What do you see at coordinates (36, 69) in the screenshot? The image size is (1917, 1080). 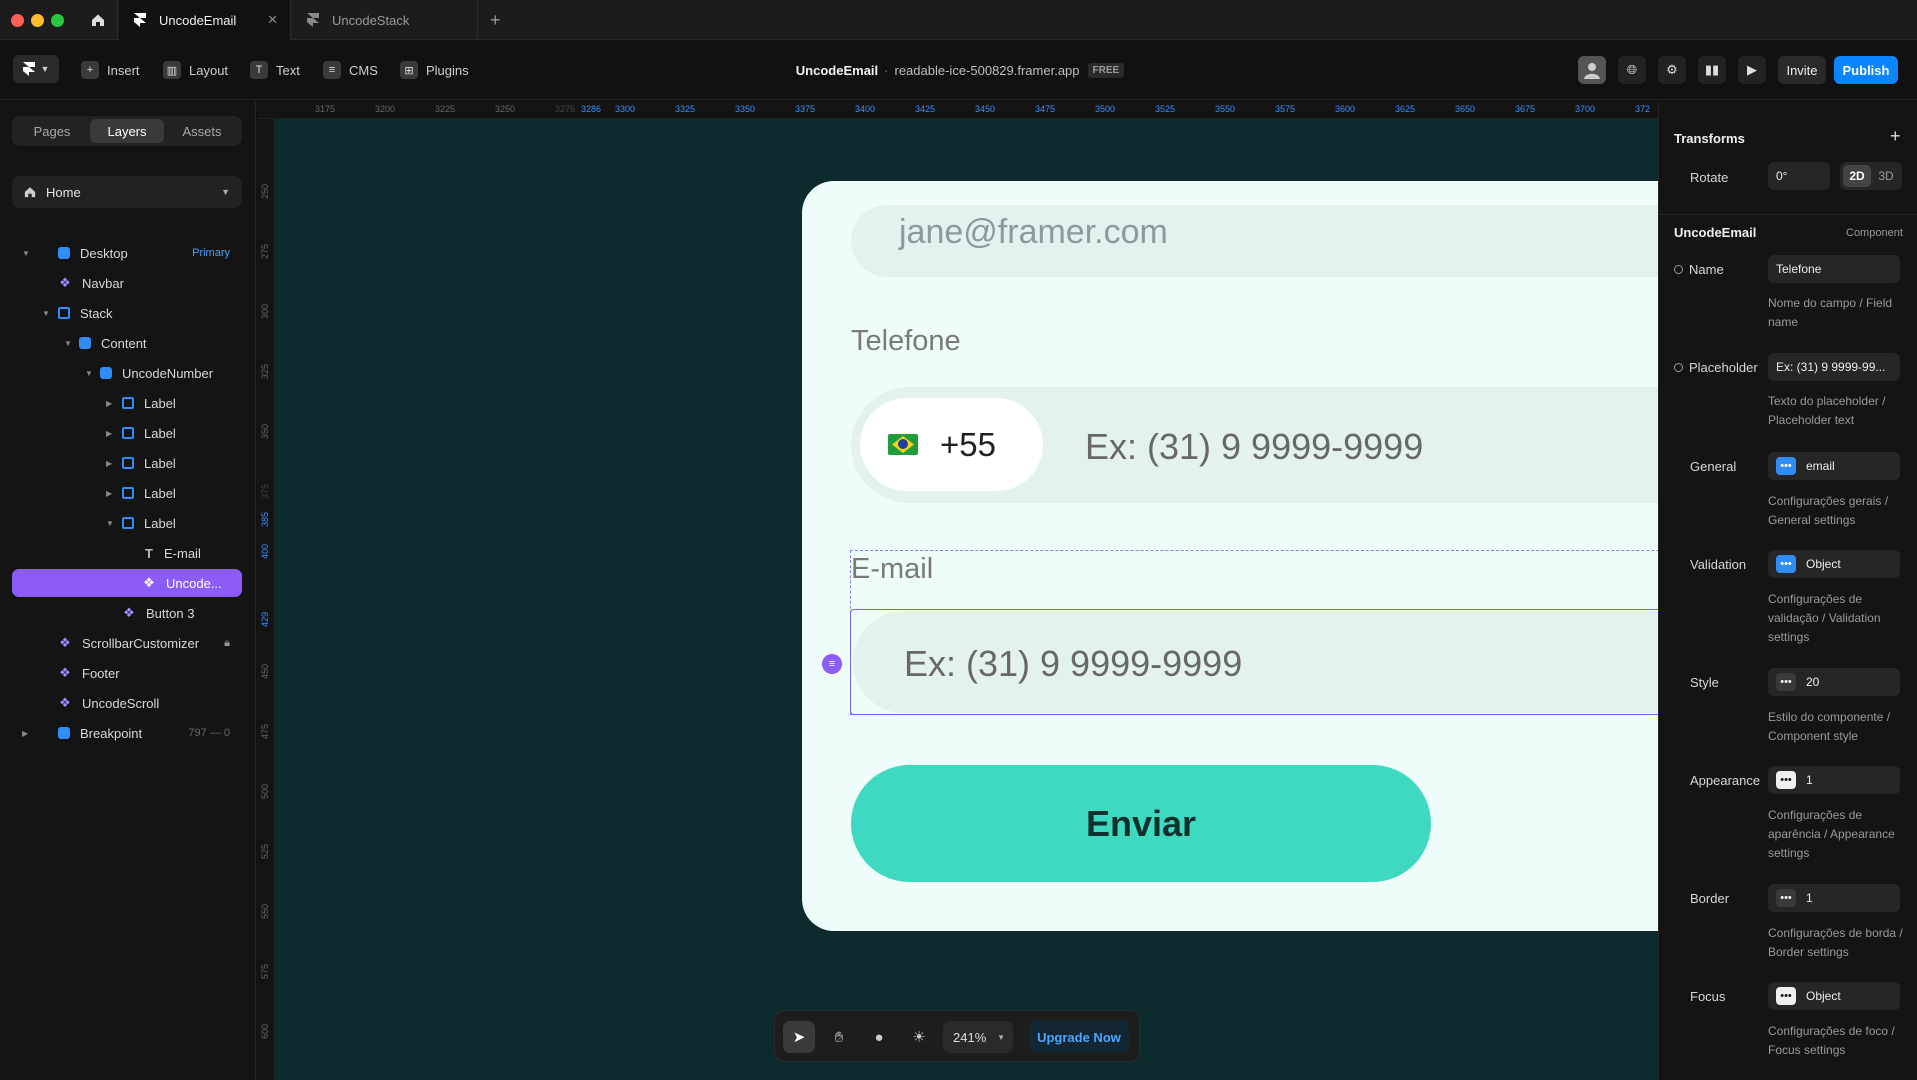 I see `framer-menu-button: ▼` at bounding box center [36, 69].